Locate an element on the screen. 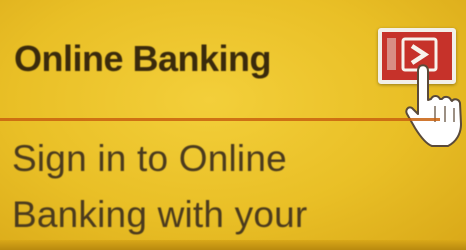 Image resolution: width=466 pixels, height=250 pixels. panel-title: Online Banking is located at coordinates (143, 58).